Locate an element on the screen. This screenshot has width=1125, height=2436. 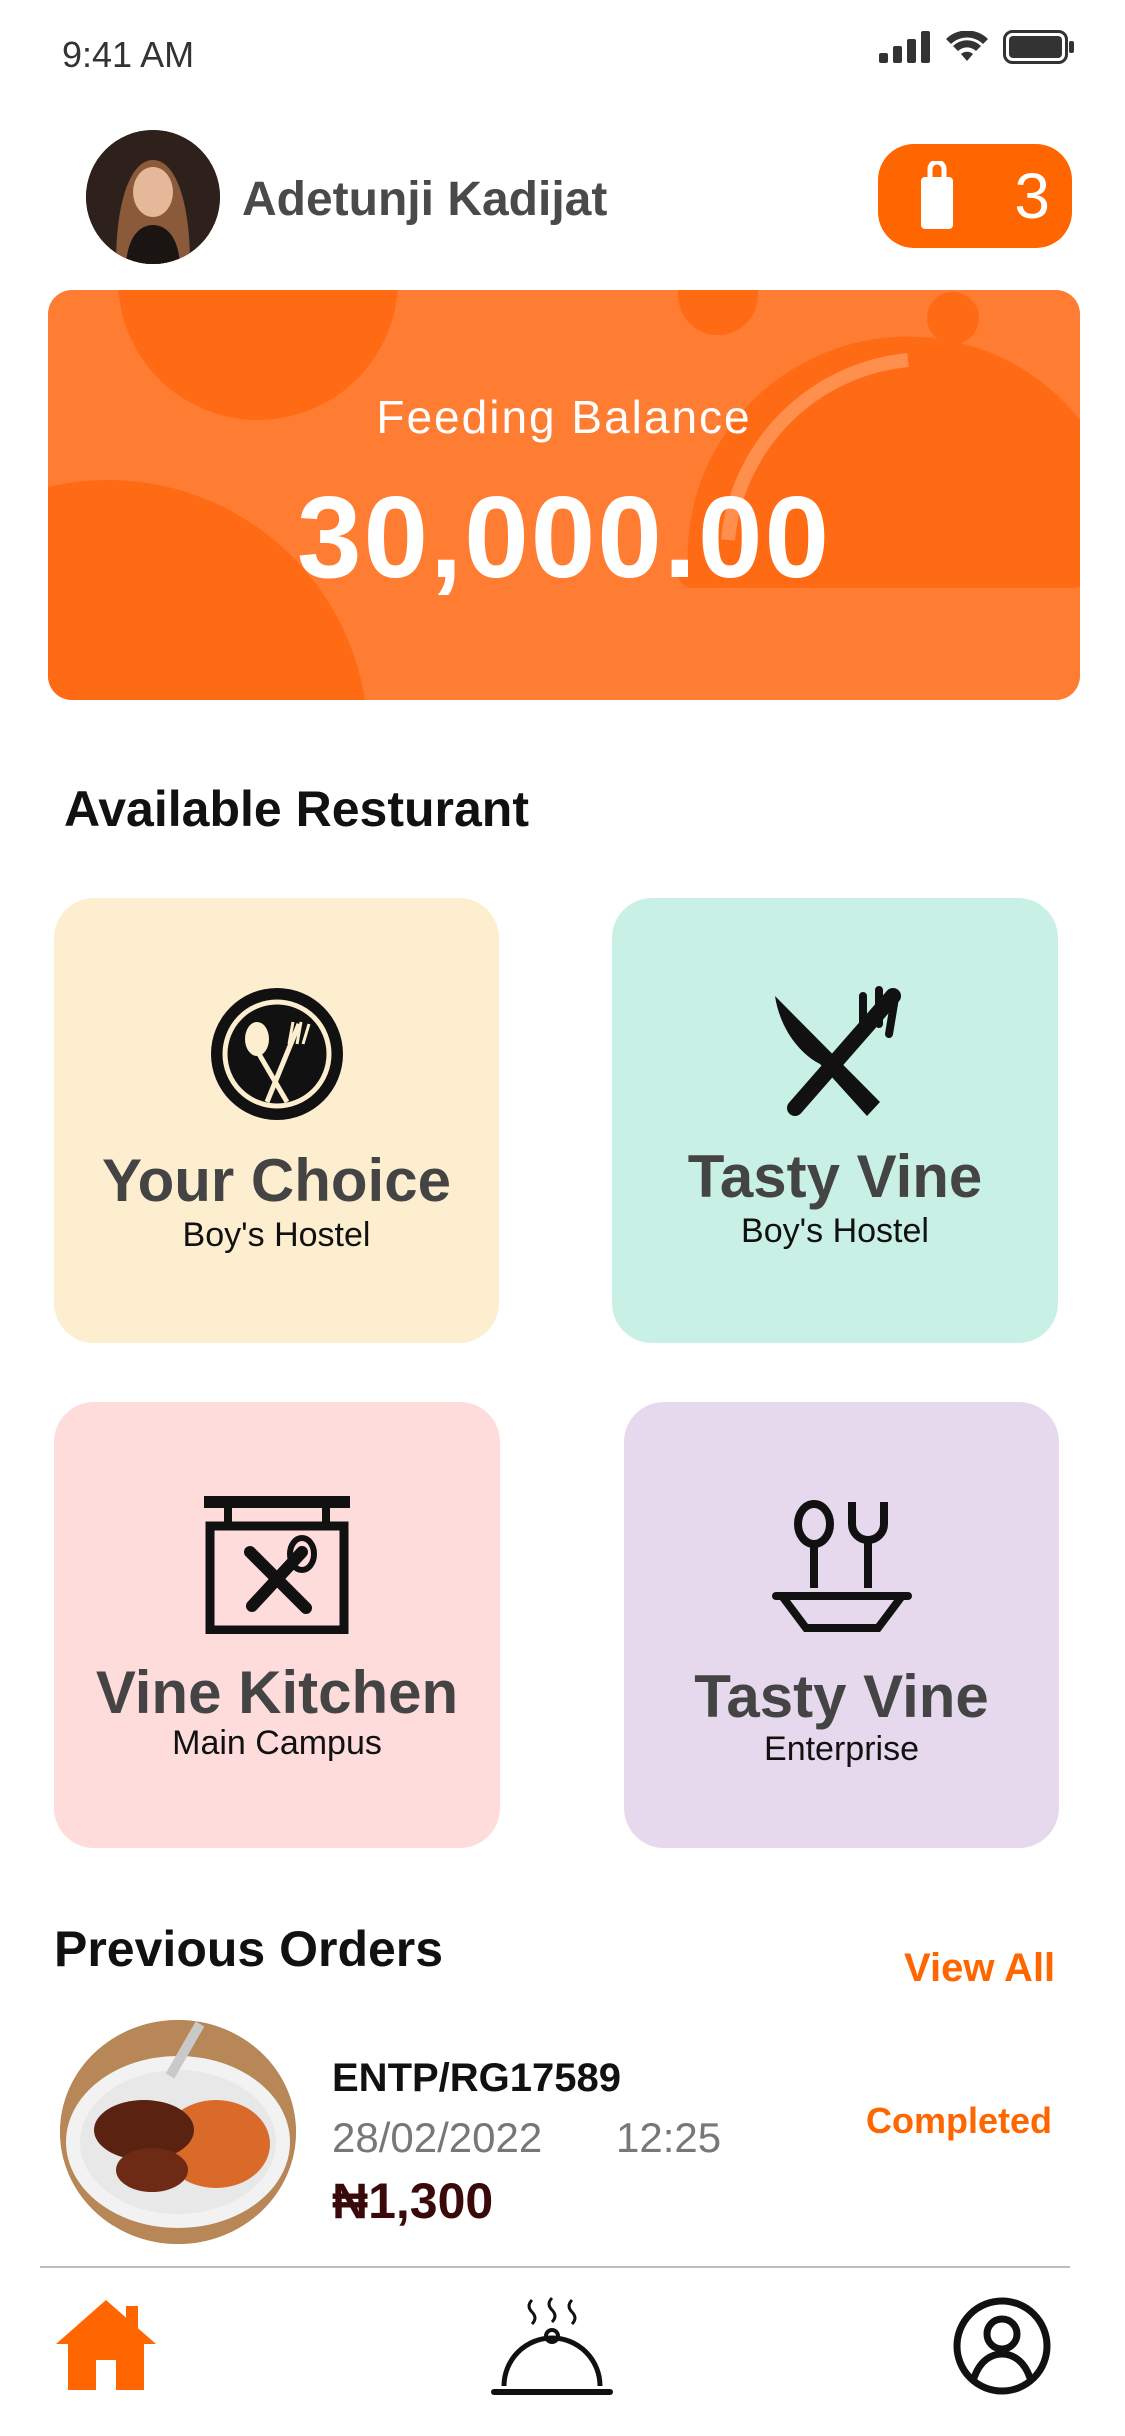
tab-orders is located at coordinates (552, 2351).